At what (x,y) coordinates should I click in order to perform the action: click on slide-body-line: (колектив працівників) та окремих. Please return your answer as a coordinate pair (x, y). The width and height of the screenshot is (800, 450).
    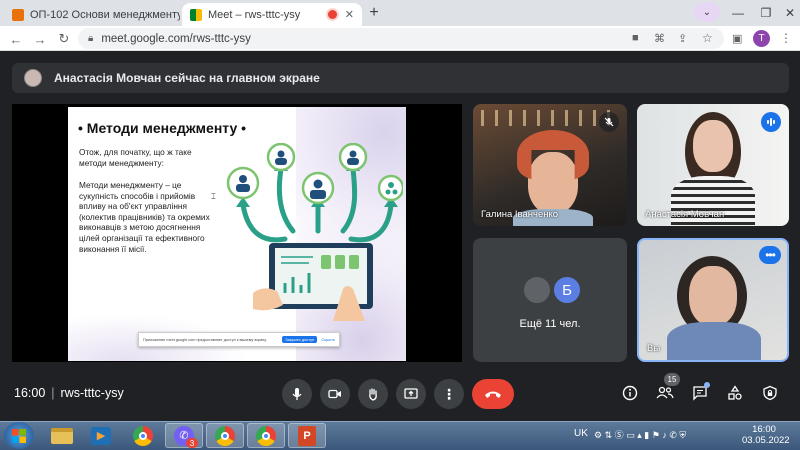
    Looking at the image, I should click on (144, 216).